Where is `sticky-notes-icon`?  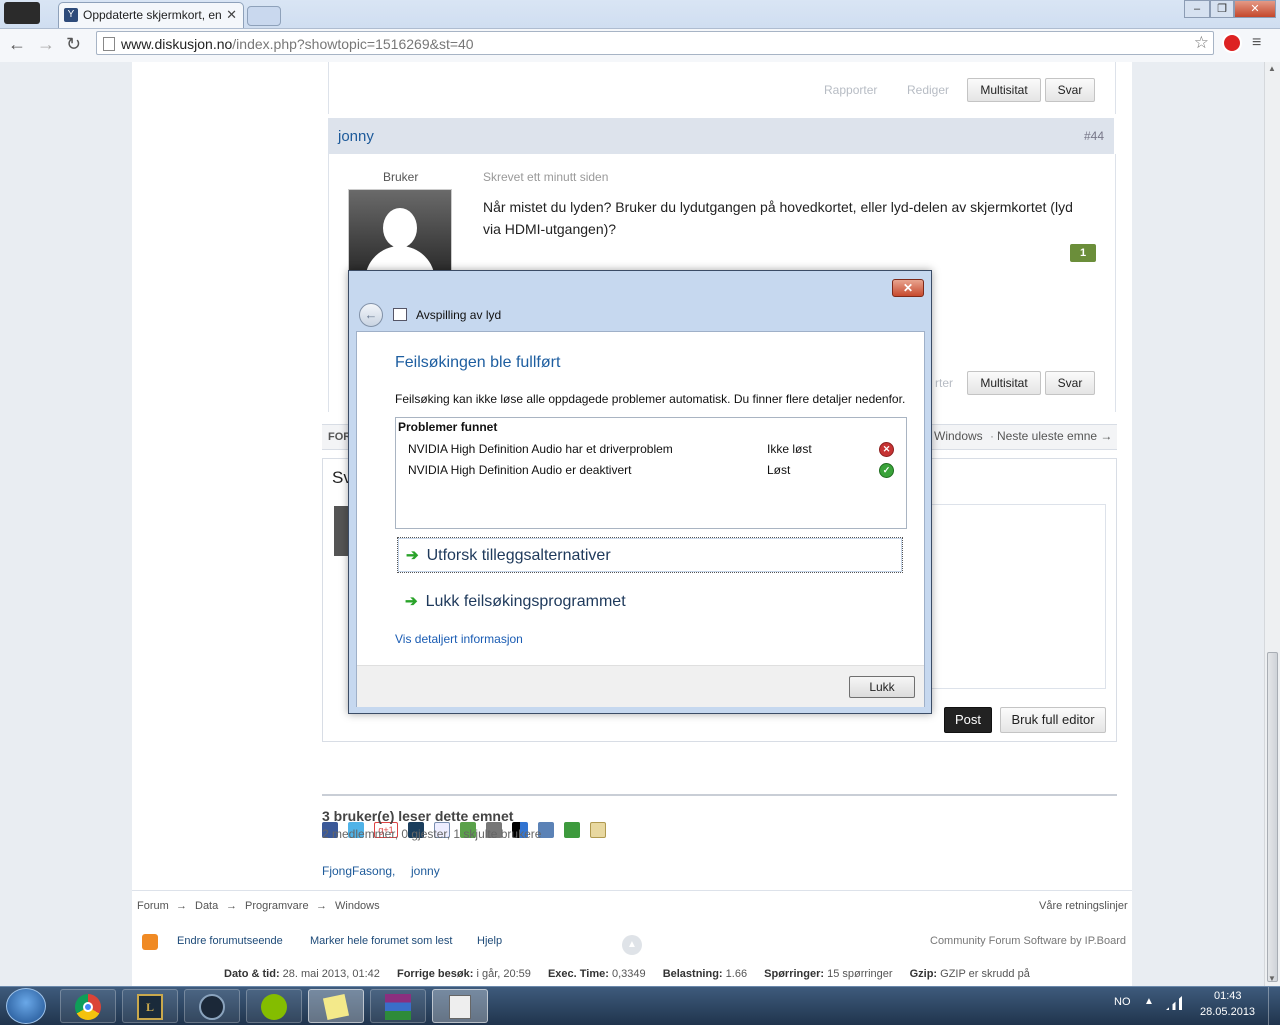
sticky-notes-icon is located at coordinates (336, 1007).